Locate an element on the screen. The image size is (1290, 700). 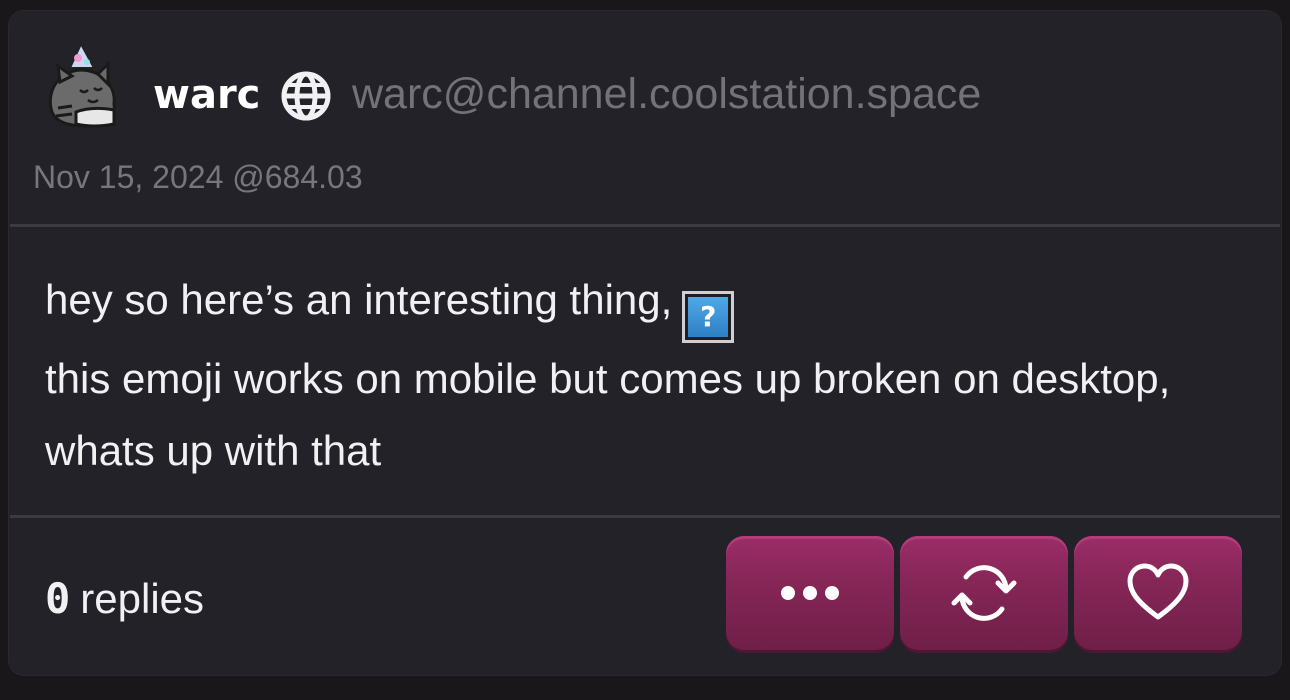
cat-party-hat-avatar-icon is located at coordinates (82, 84).